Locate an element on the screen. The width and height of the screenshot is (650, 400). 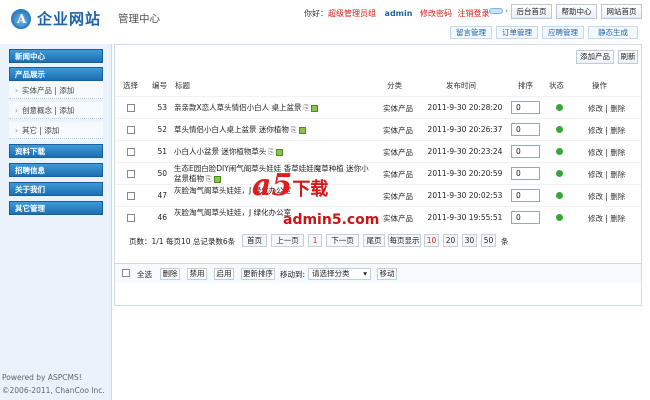
move-button: 移动 is located at coordinates (387, 274).